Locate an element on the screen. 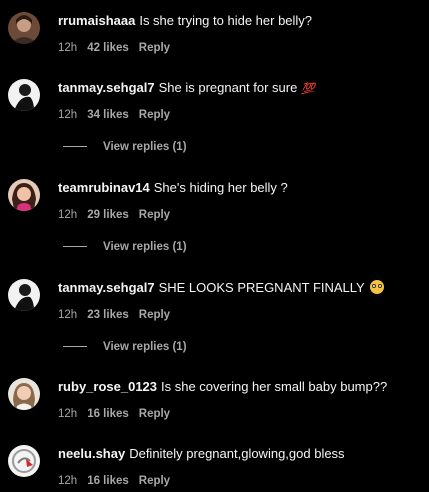  comment-text: Is she trying to hide her belly? is located at coordinates (226, 20).